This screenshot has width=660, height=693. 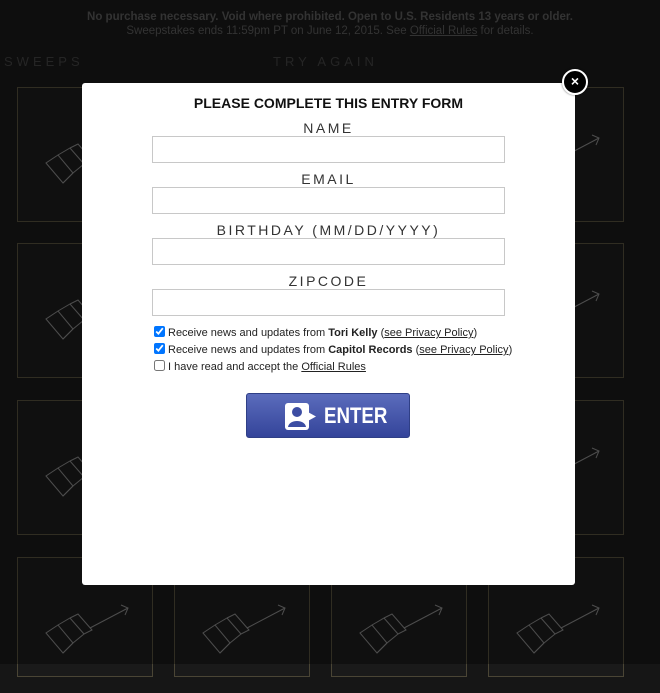 I want to click on modal-title: PLEASE COMPLETE THIS ENTRY FORM, so click(x=328, y=103).